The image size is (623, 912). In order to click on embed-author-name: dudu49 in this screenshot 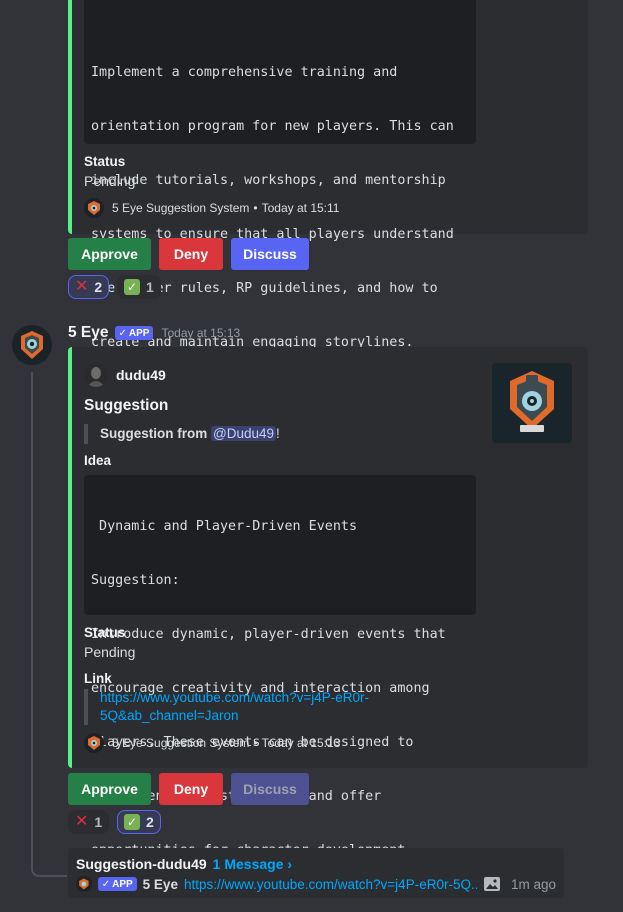, I will do `click(141, 375)`.